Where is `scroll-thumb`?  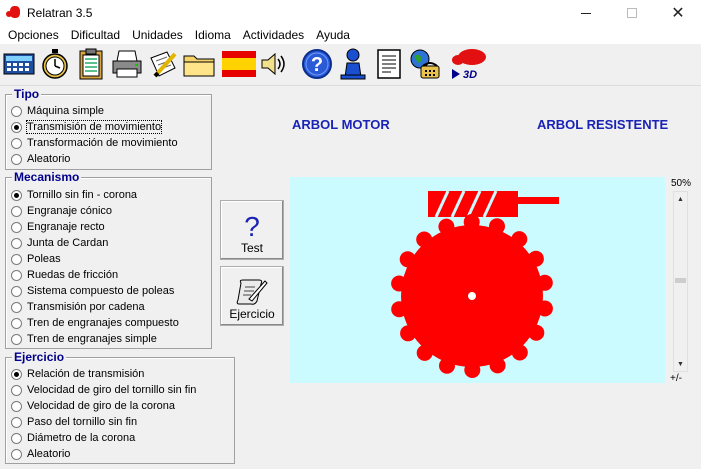 scroll-thumb is located at coordinates (680, 280).